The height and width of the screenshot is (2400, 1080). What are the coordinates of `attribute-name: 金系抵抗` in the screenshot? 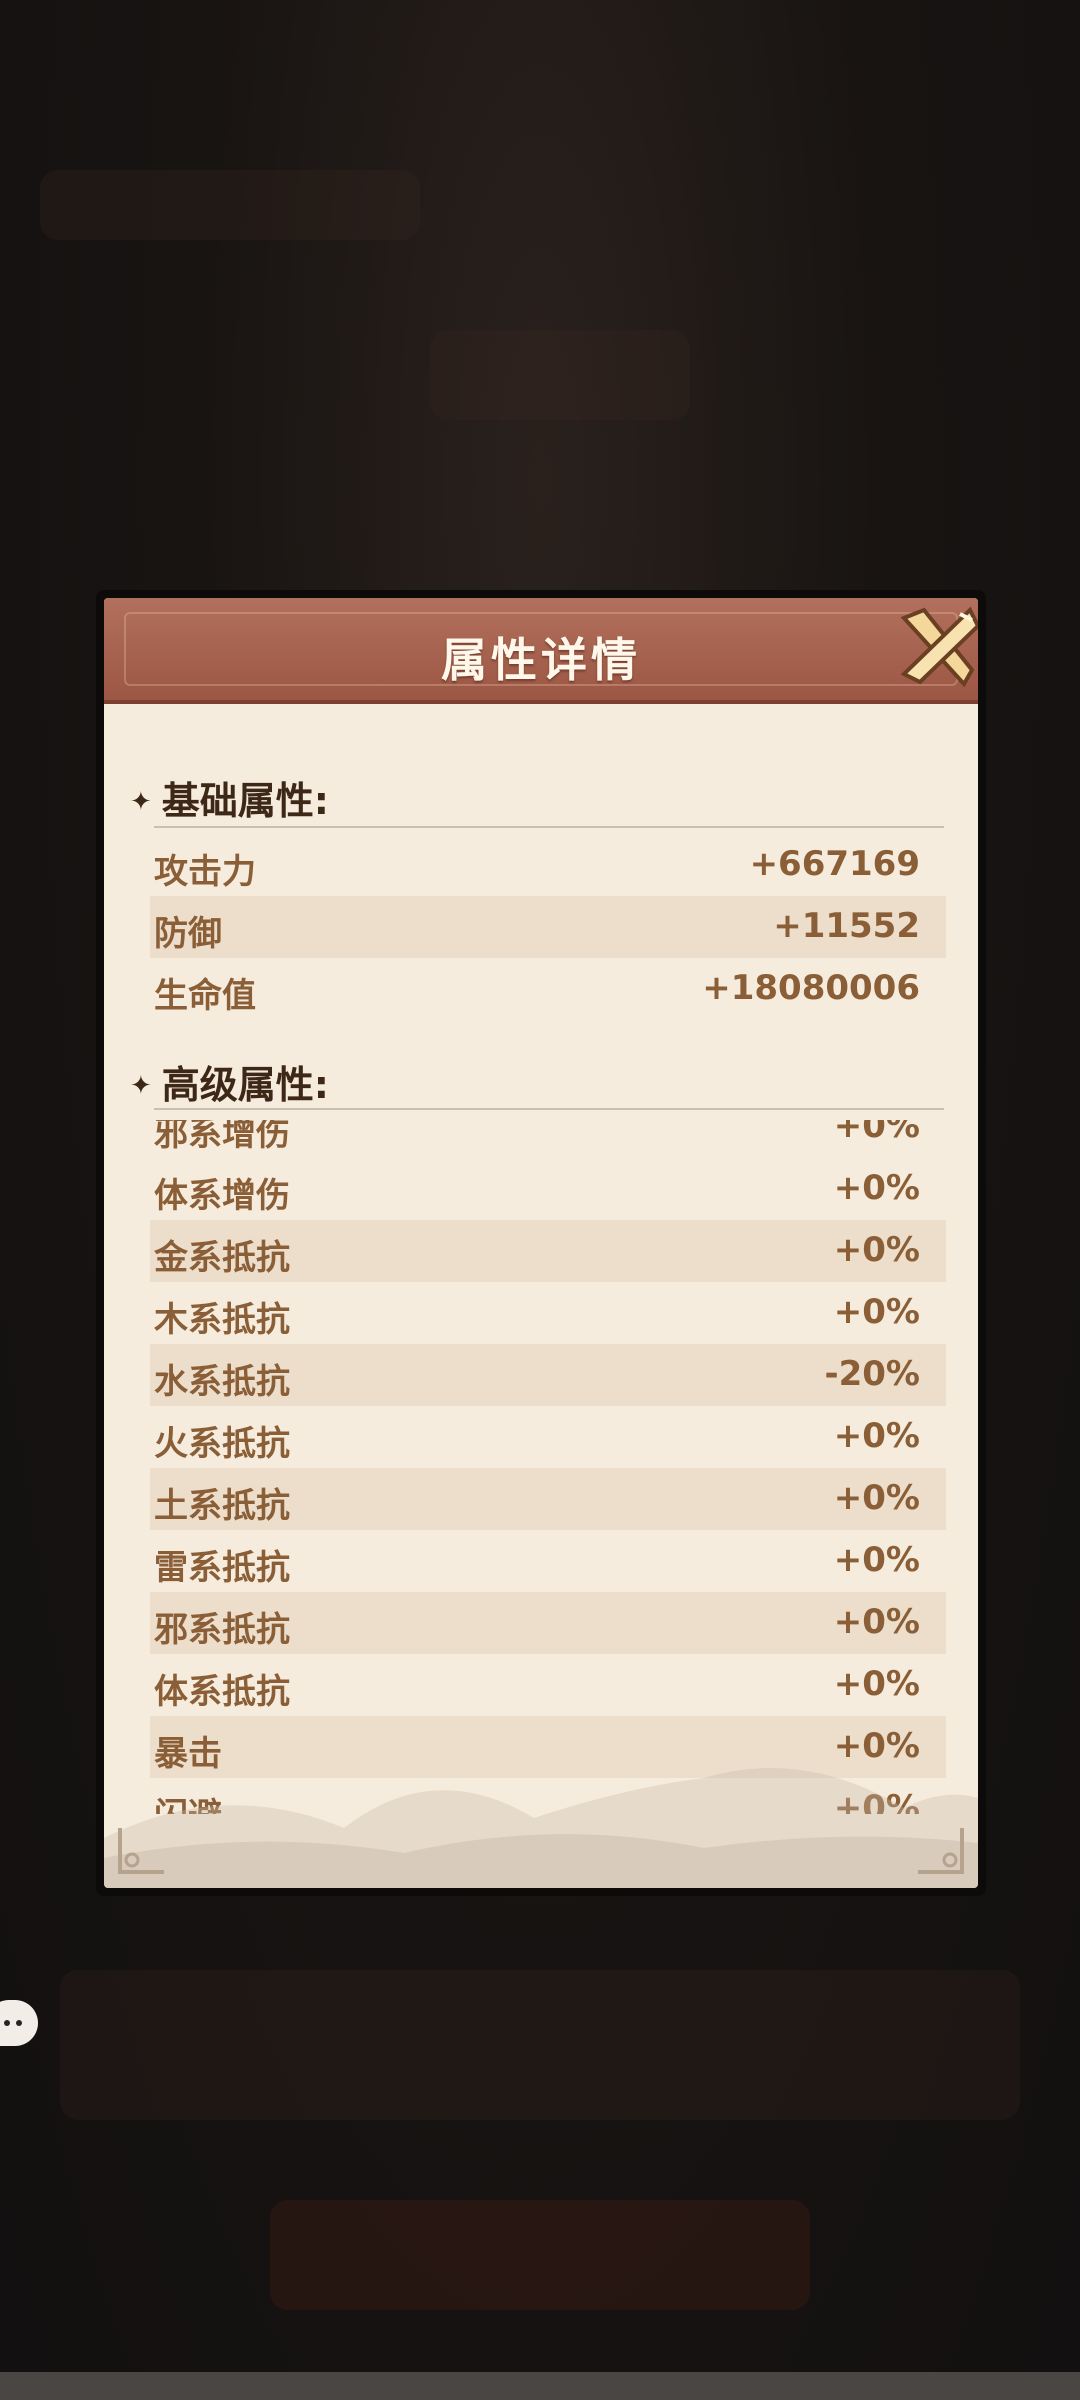 It's located at (222, 1258).